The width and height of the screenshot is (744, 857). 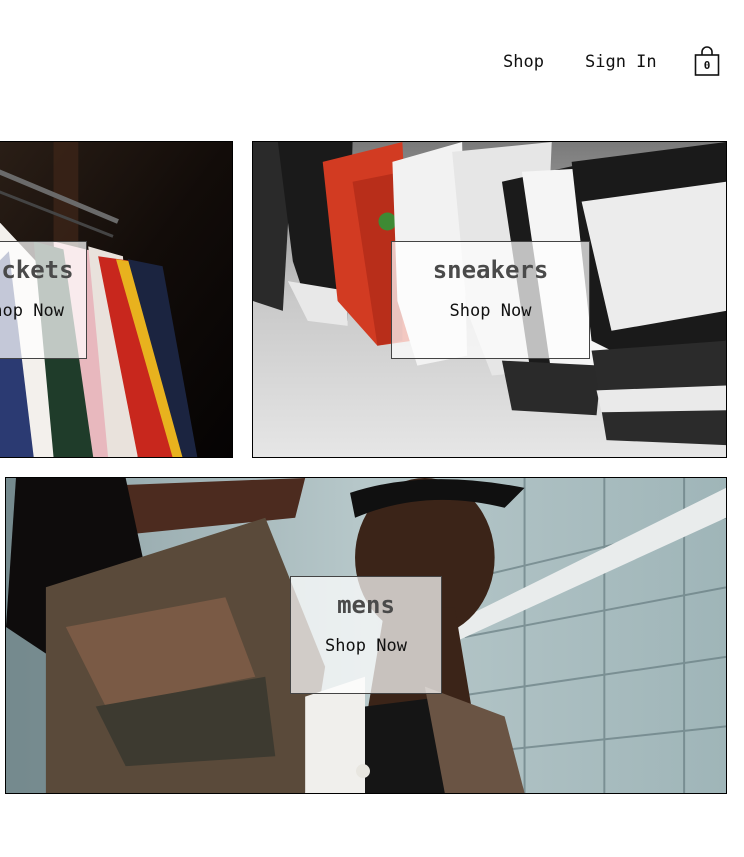 I want to click on tile-title: sneakers, so click(x=490, y=270).